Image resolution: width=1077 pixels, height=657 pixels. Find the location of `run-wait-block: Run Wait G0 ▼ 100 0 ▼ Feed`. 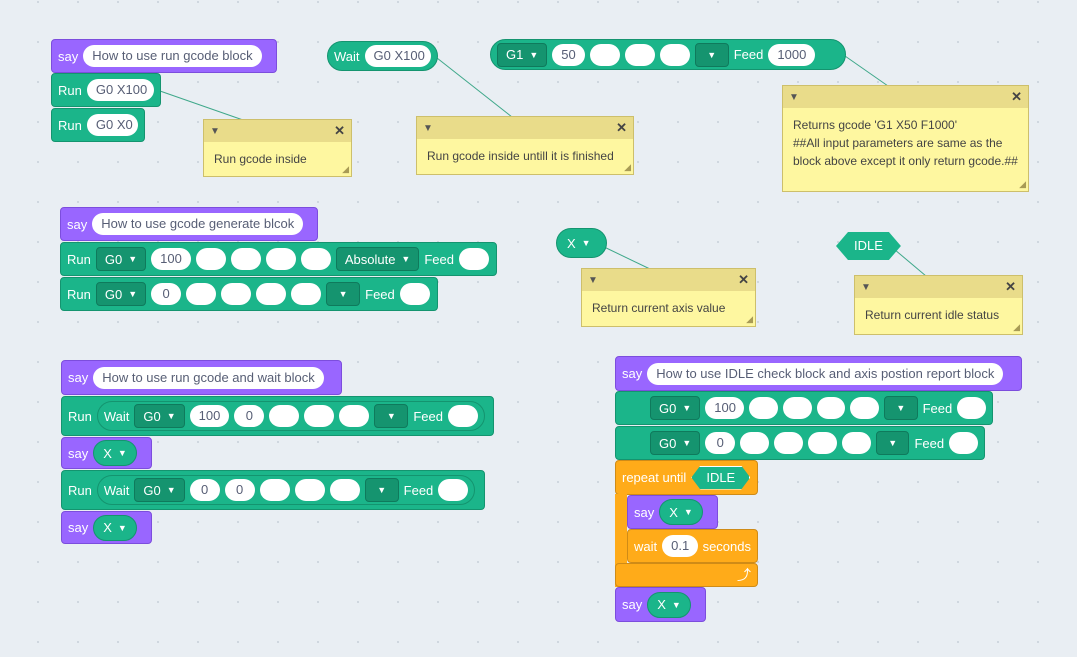

run-wait-block: Run Wait G0 ▼ 100 0 ▼ Feed is located at coordinates (277, 416).